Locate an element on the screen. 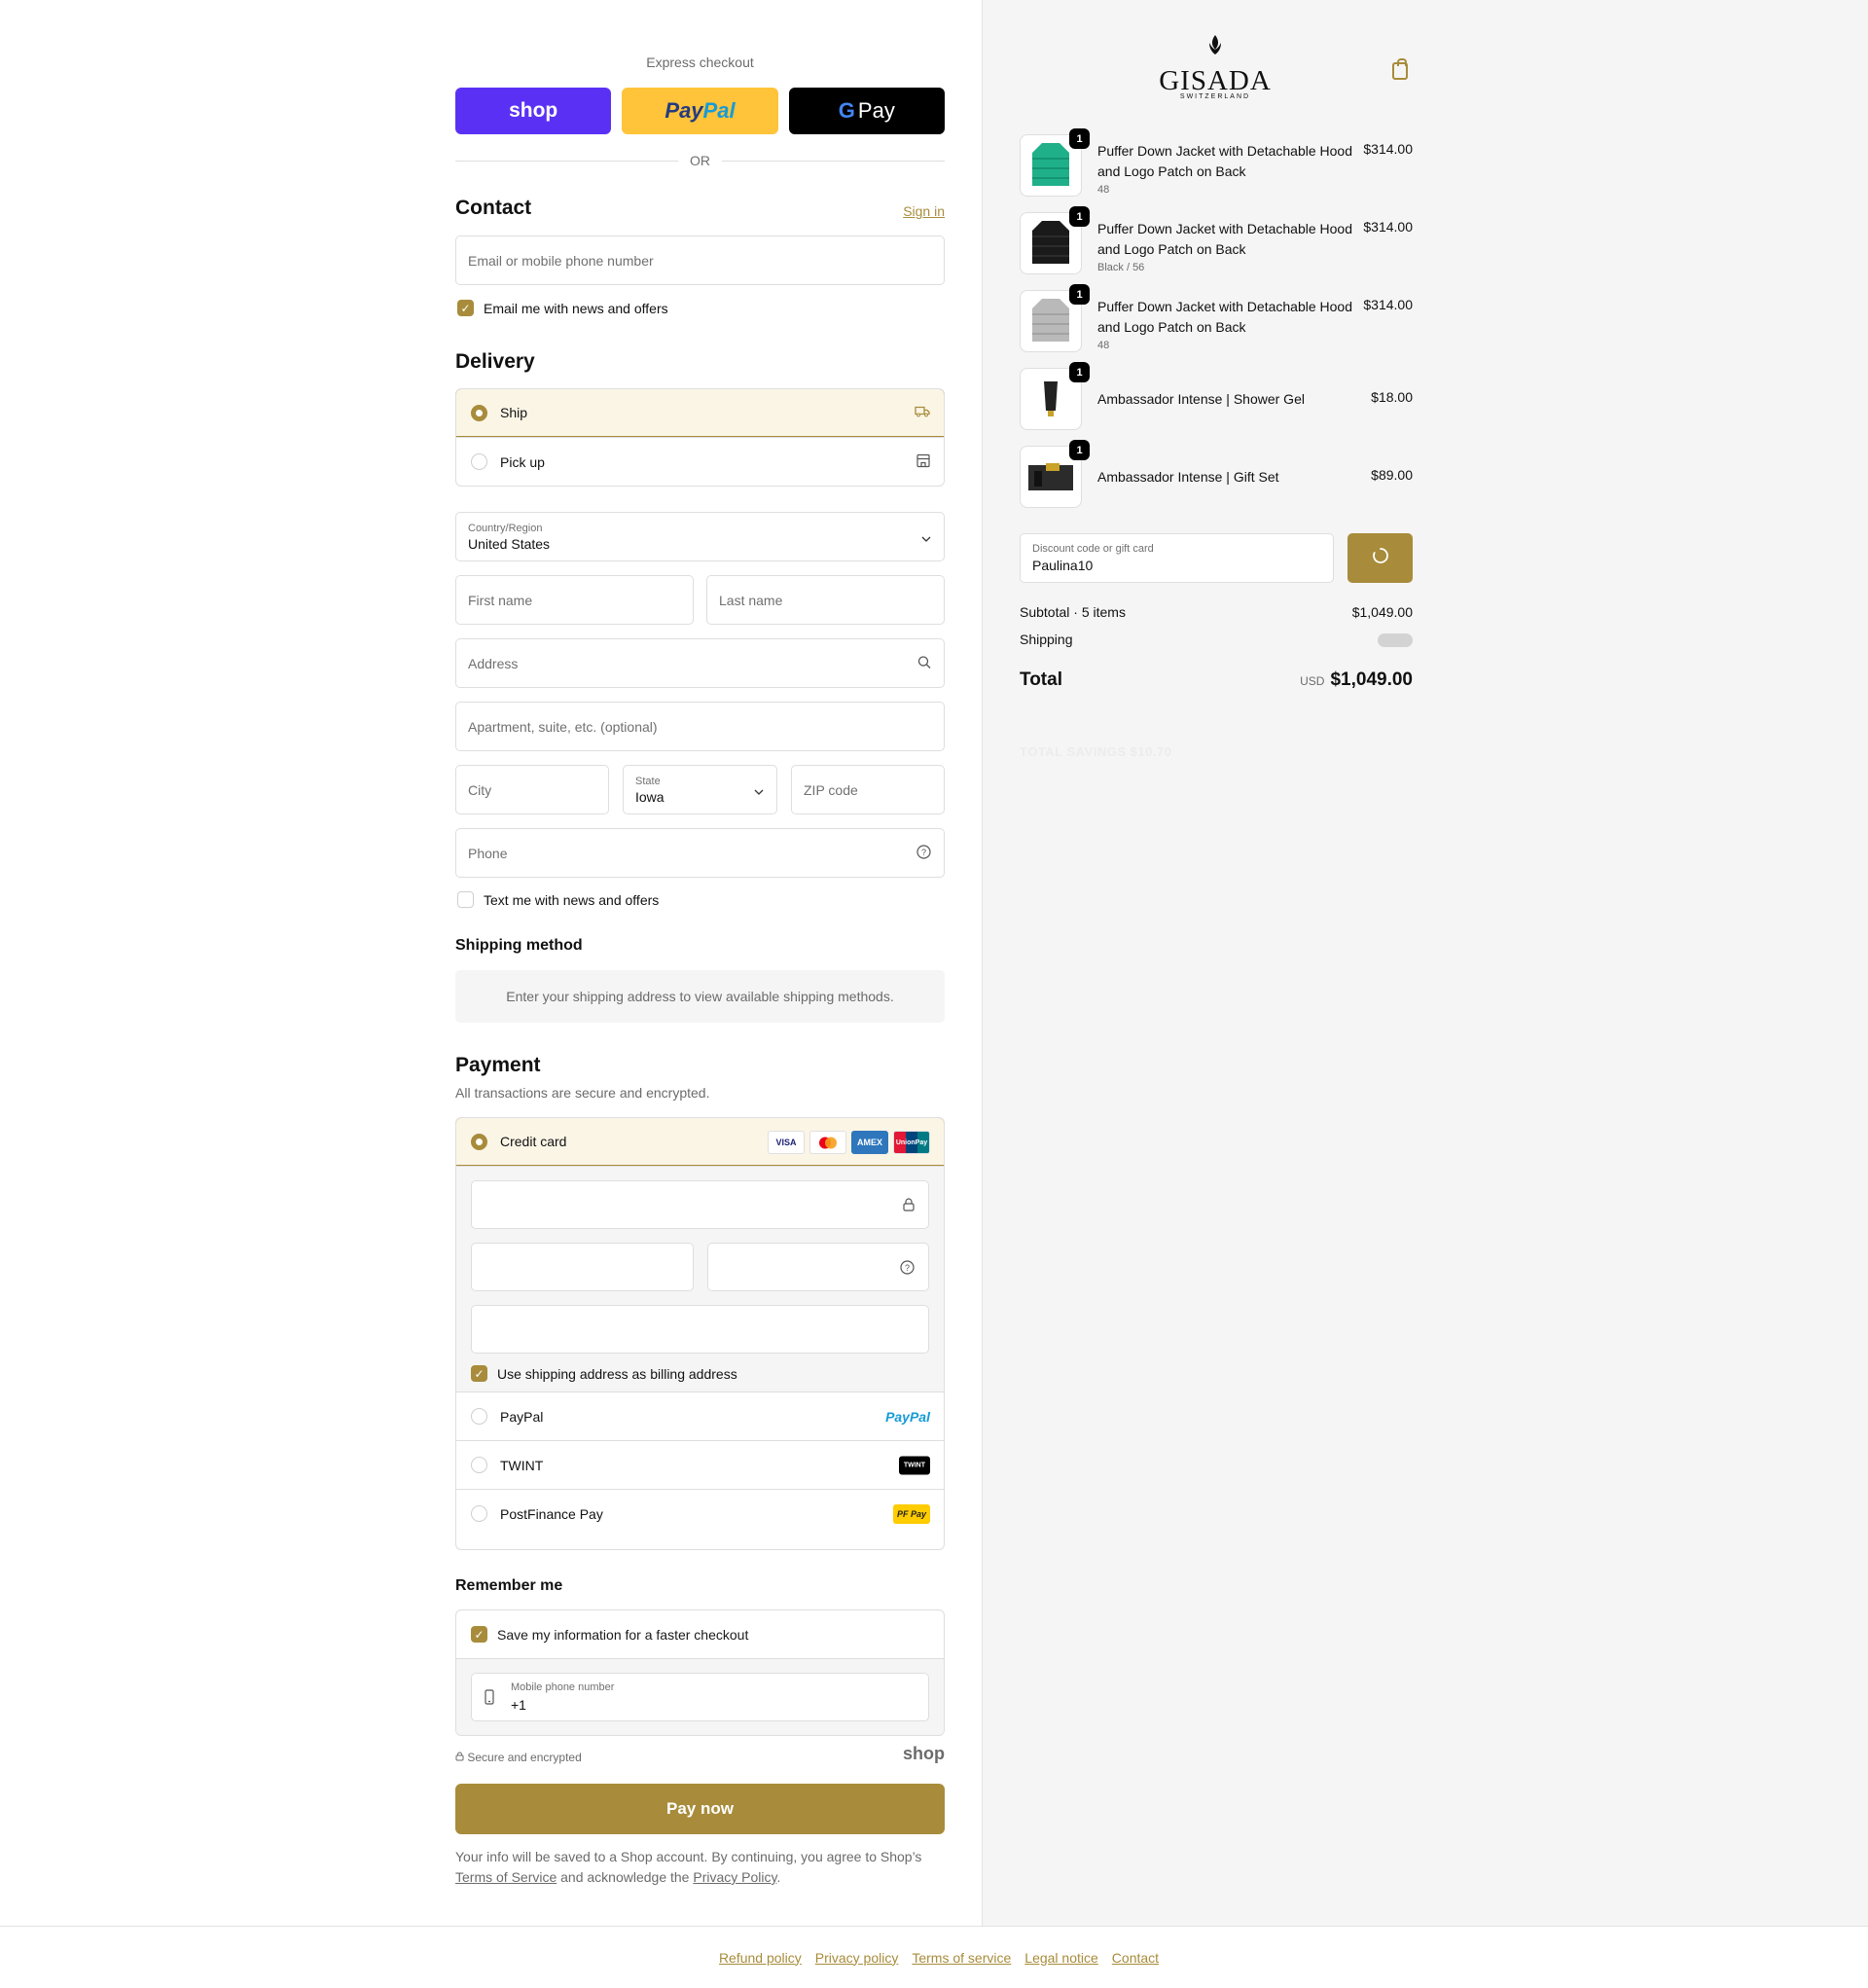  legal-text-3: . is located at coordinates (778, 1877).